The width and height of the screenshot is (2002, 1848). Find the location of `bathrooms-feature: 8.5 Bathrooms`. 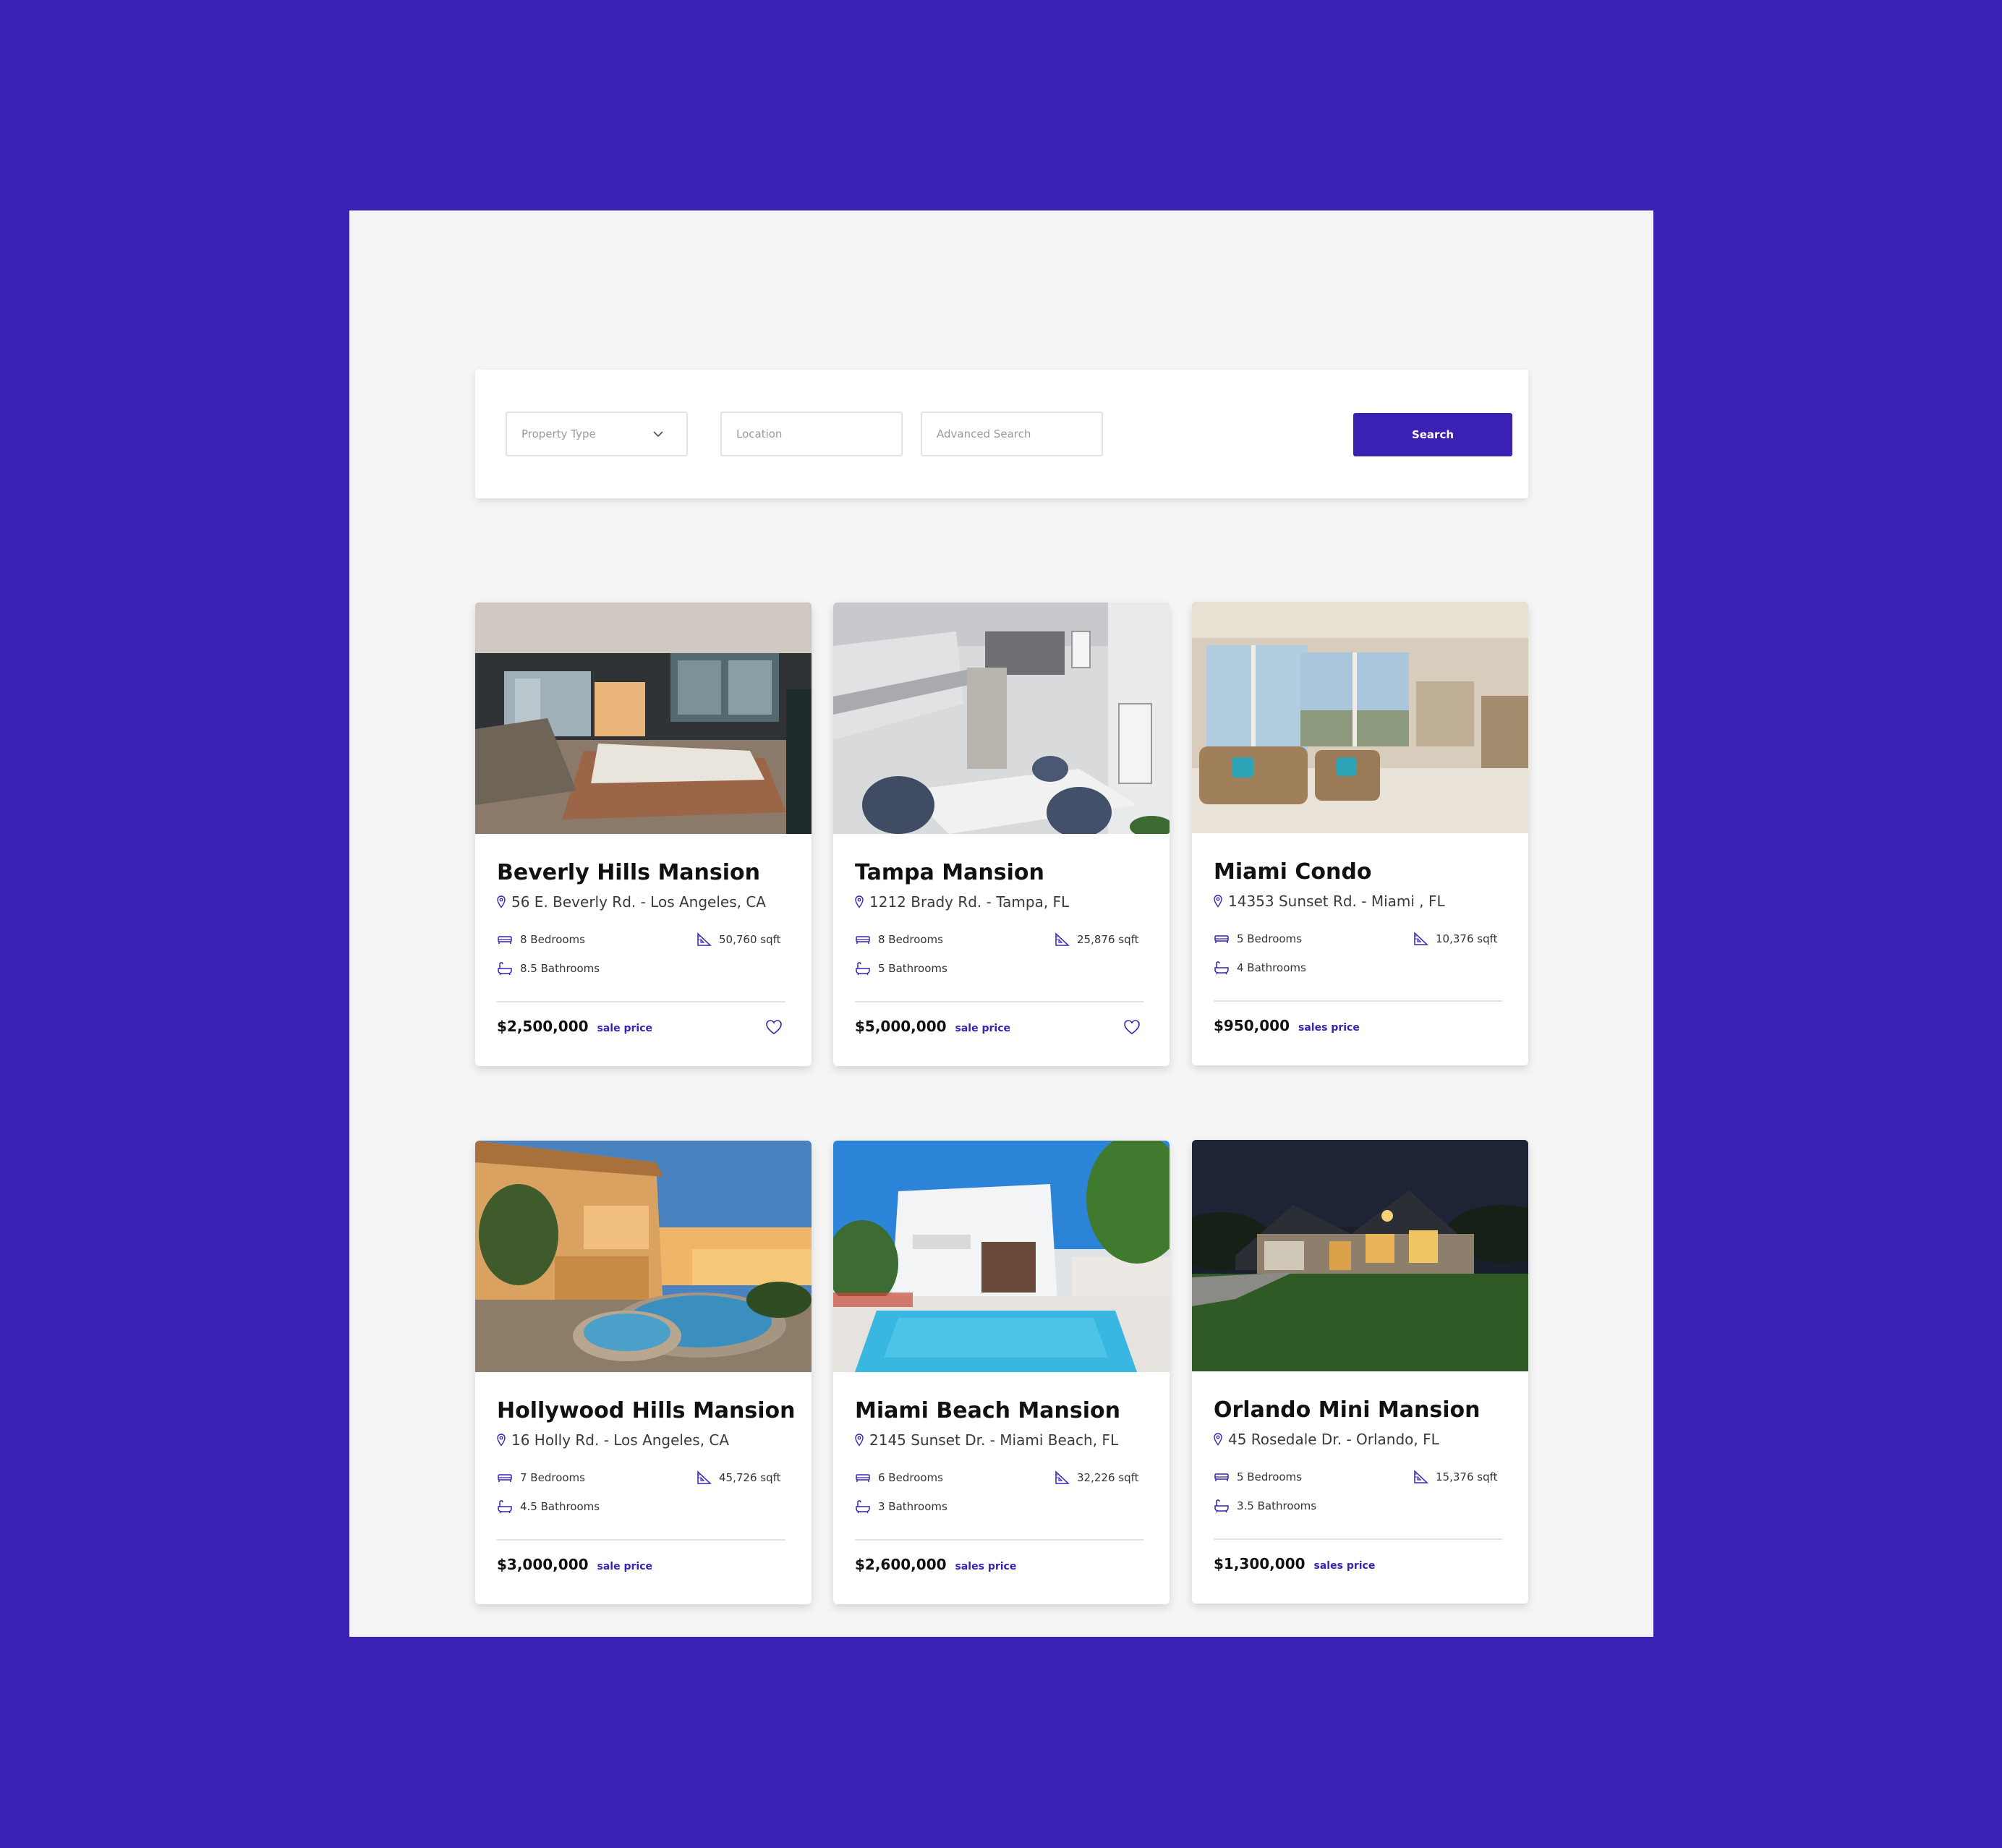

bathrooms-feature: 8.5 Bathrooms is located at coordinates (548, 969).